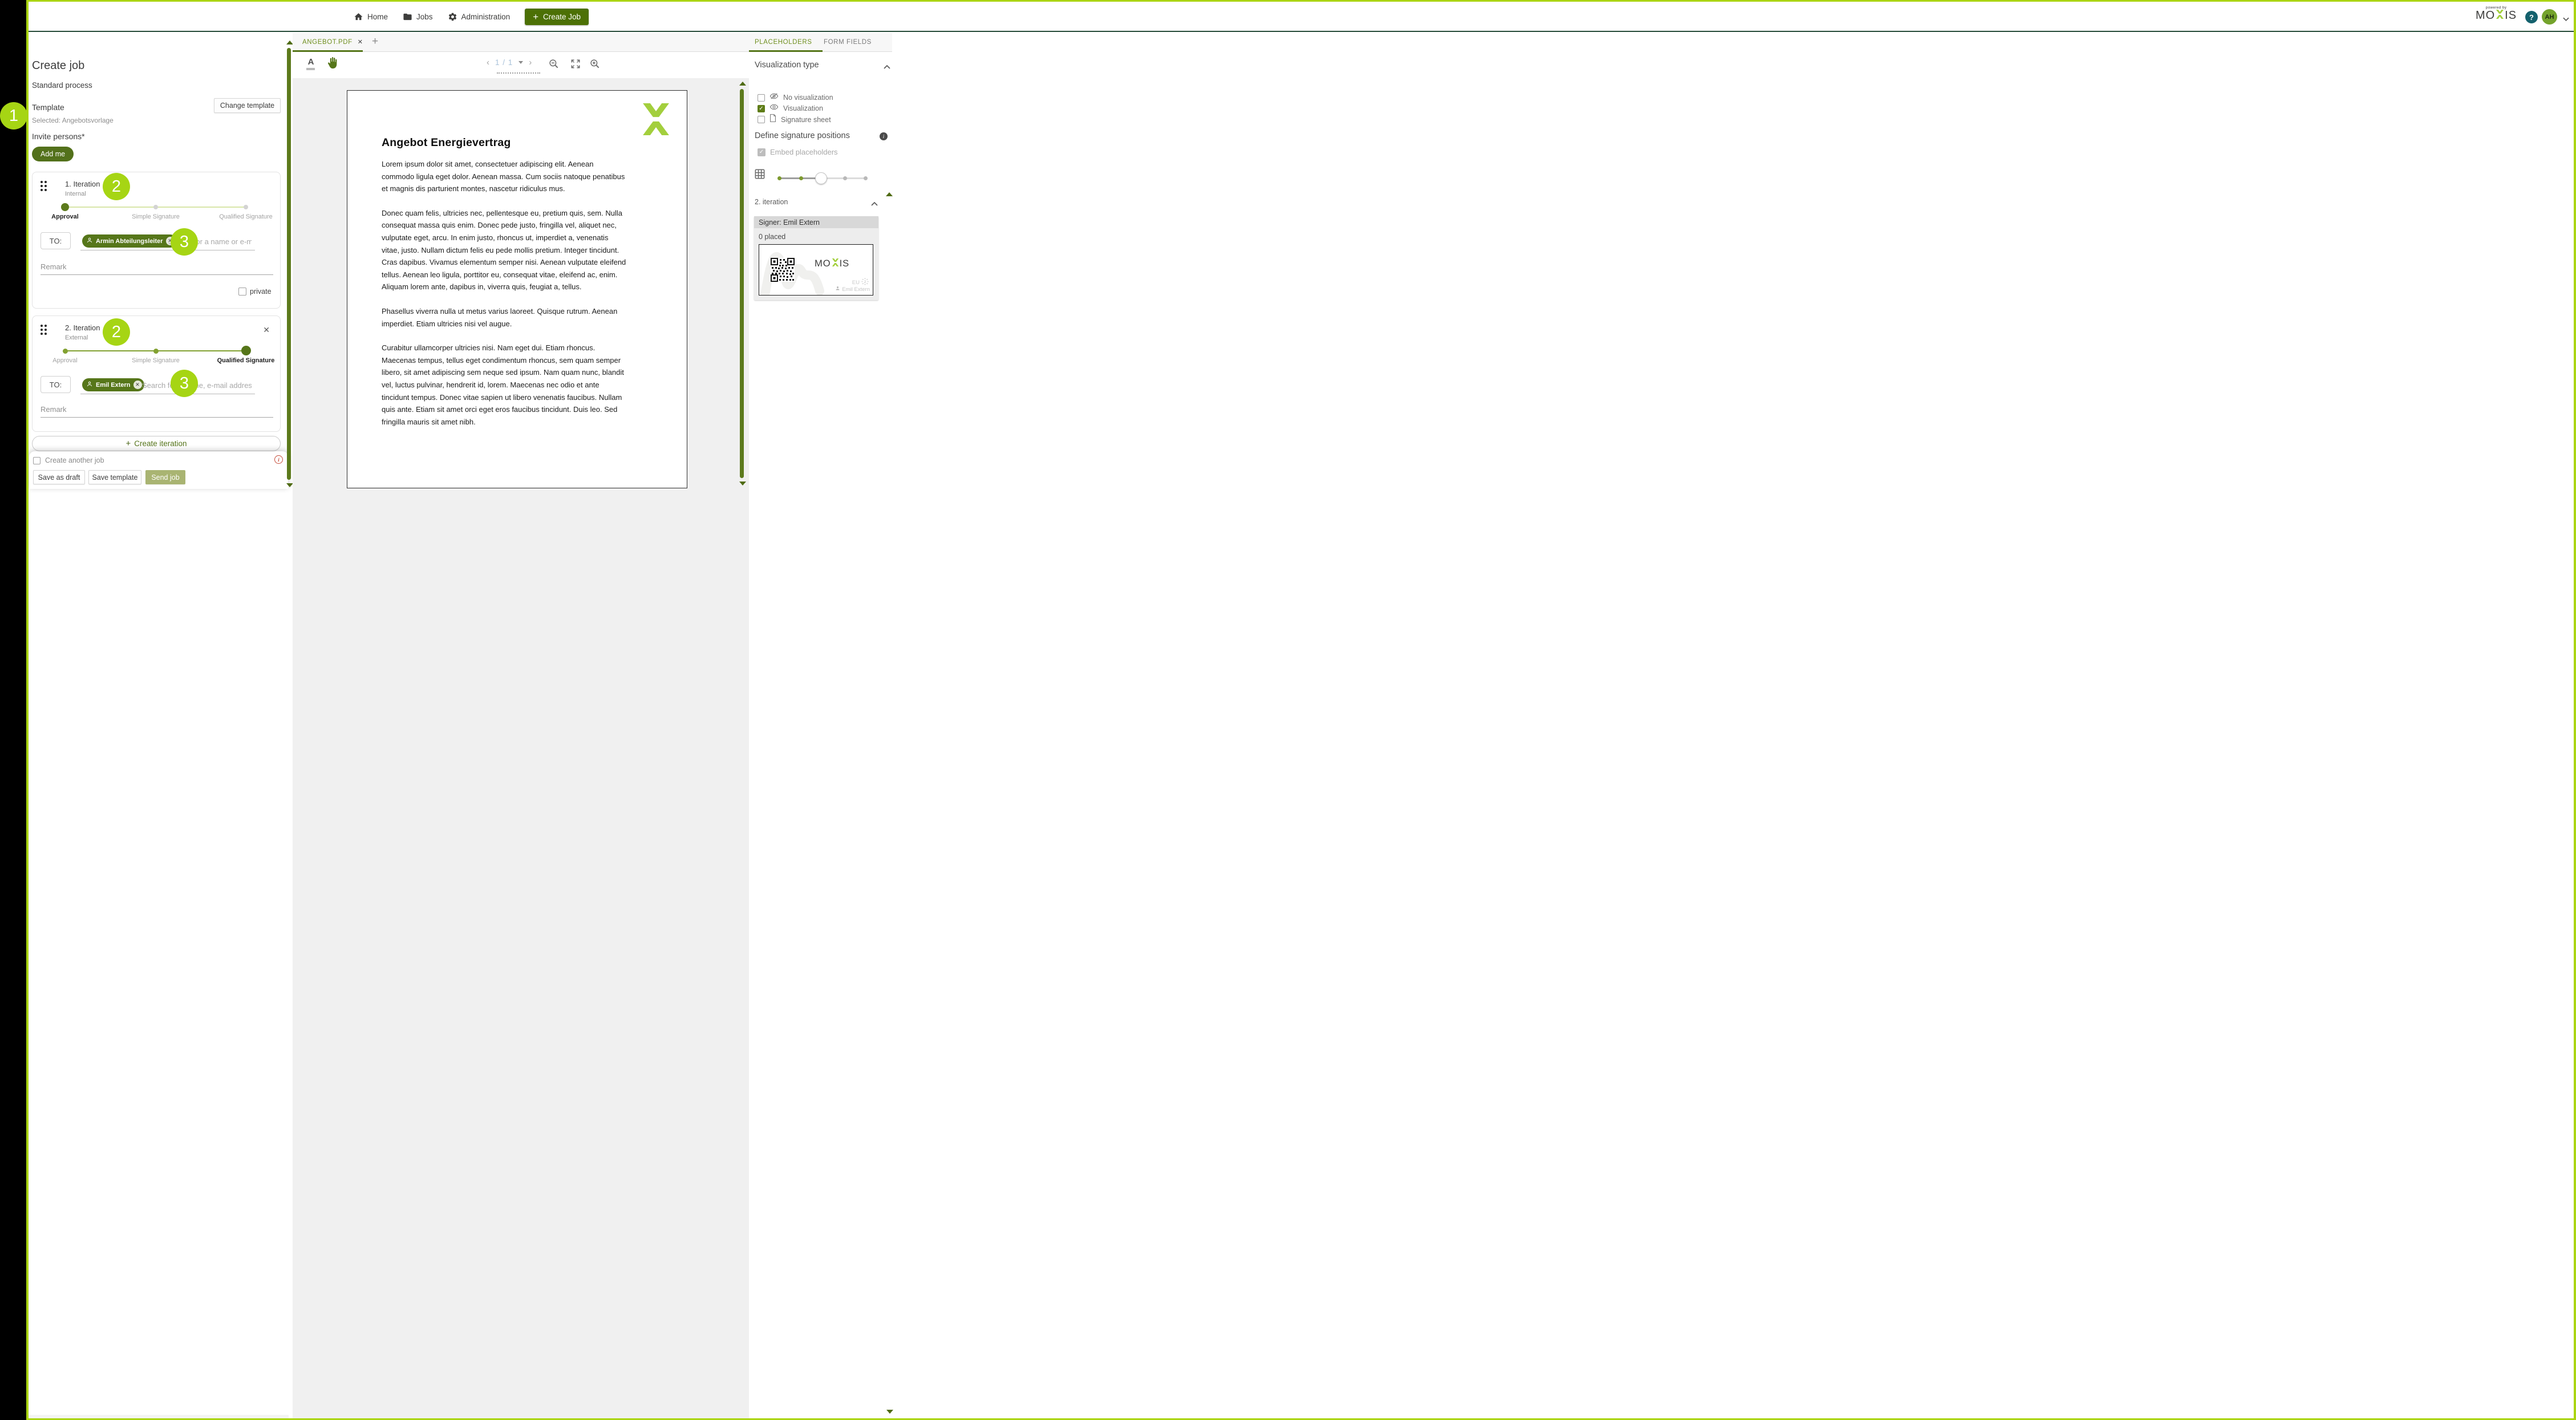 This screenshot has height=1420, width=2576. Describe the element at coordinates (816, 270) in the screenshot. I see `signature-placeholder-preview: MO IS EU 2 Emil Extern` at that location.